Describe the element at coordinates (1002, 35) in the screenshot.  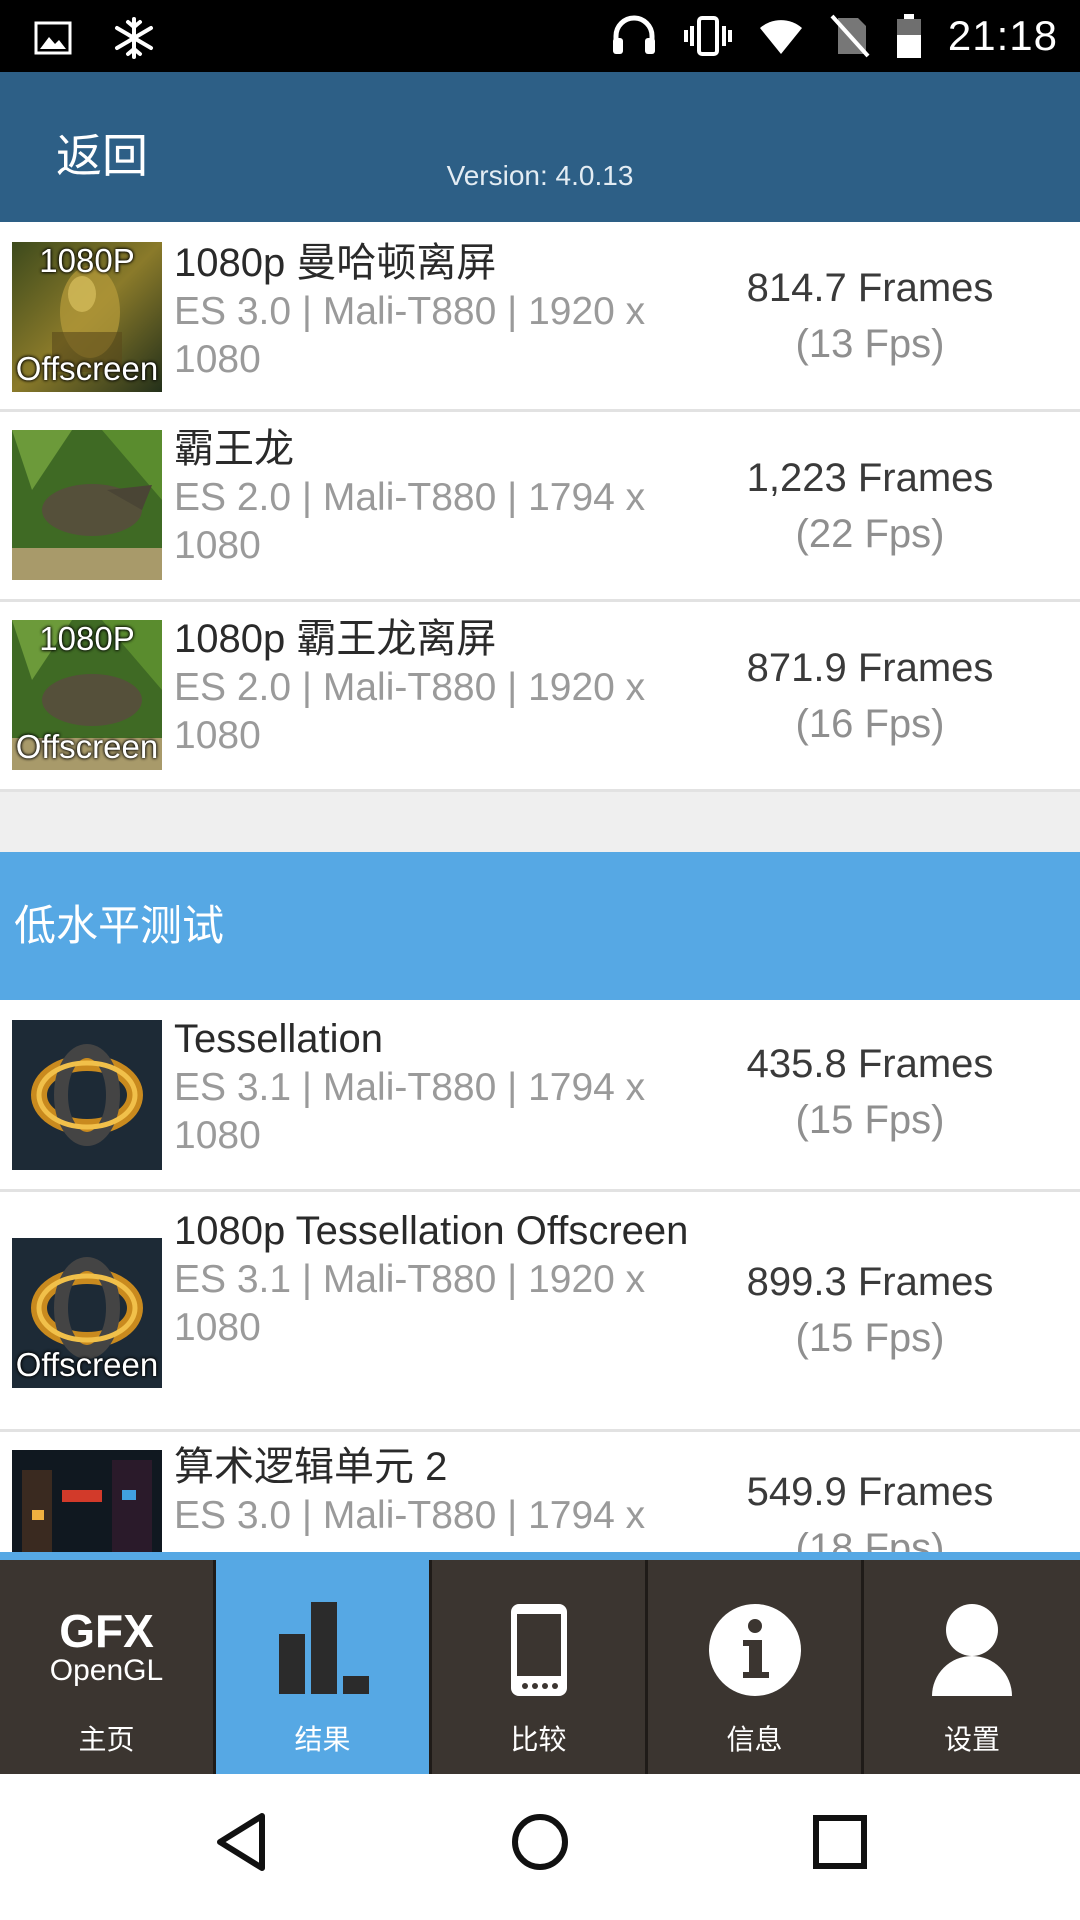
I see `clock: 21:18` at that location.